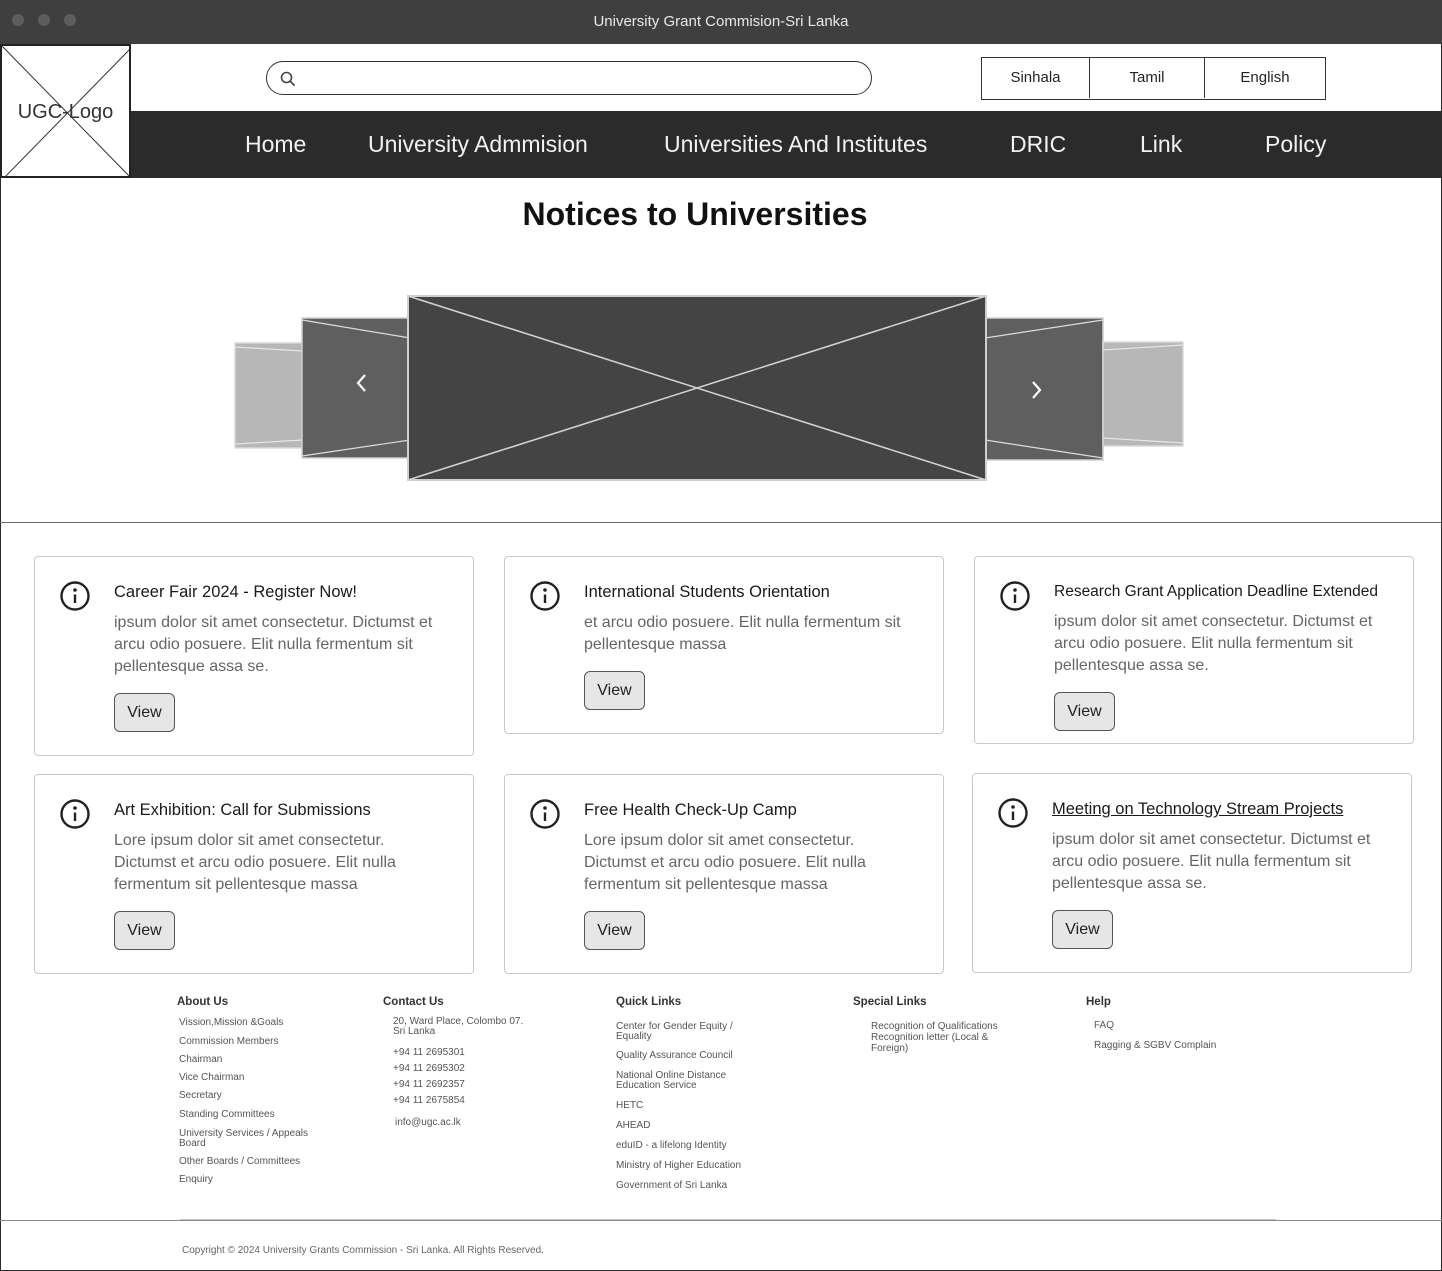 Image resolution: width=1442 pixels, height=1271 pixels. What do you see at coordinates (254, 1114) in the screenshot?
I see `footer-link: Standing Committees` at bounding box center [254, 1114].